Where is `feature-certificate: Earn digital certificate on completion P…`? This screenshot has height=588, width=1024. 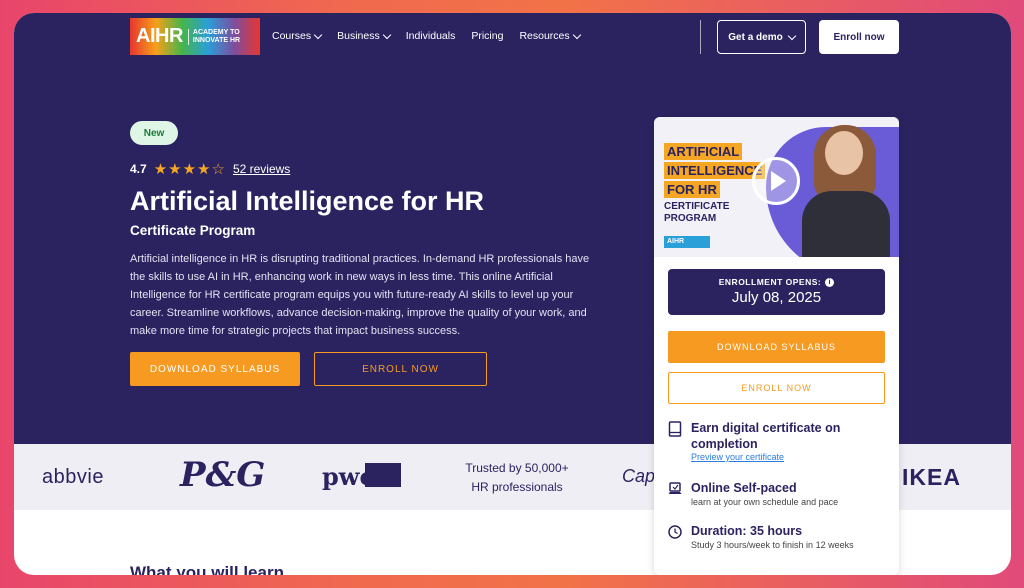 feature-certificate: Earn digital certificate on completion P… is located at coordinates (764, 441).